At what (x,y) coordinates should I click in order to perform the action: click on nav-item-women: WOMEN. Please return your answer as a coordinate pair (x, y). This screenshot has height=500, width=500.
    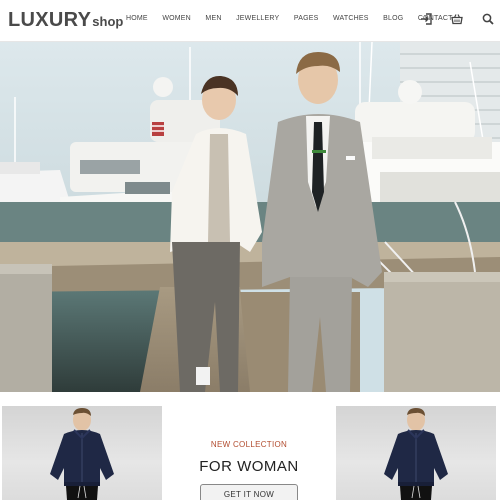
    Looking at the image, I should click on (176, 18).